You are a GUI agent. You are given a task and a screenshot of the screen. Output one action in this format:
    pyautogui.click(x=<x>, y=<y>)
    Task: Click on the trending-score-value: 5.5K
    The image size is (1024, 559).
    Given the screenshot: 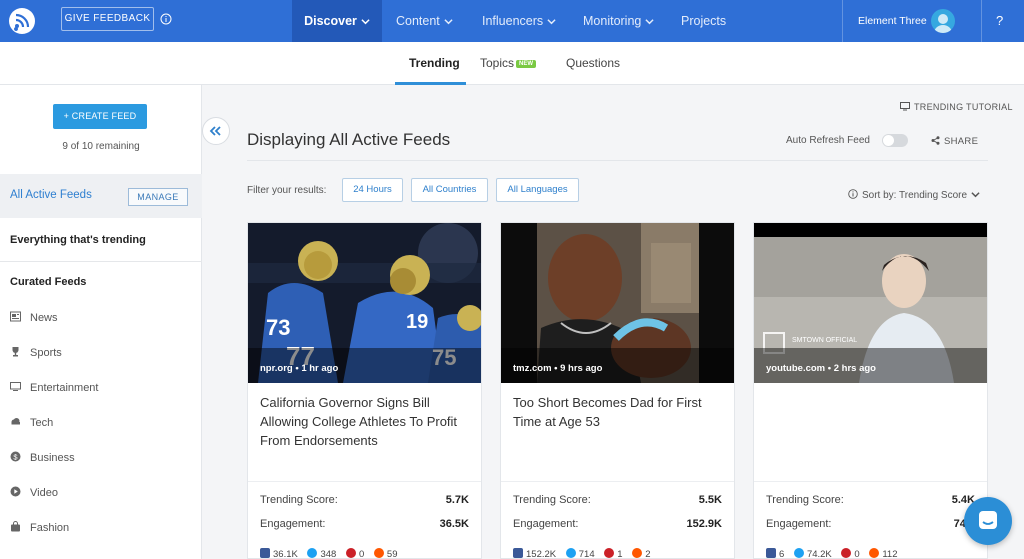 What is the action you would take?
    pyautogui.click(x=710, y=500)
    